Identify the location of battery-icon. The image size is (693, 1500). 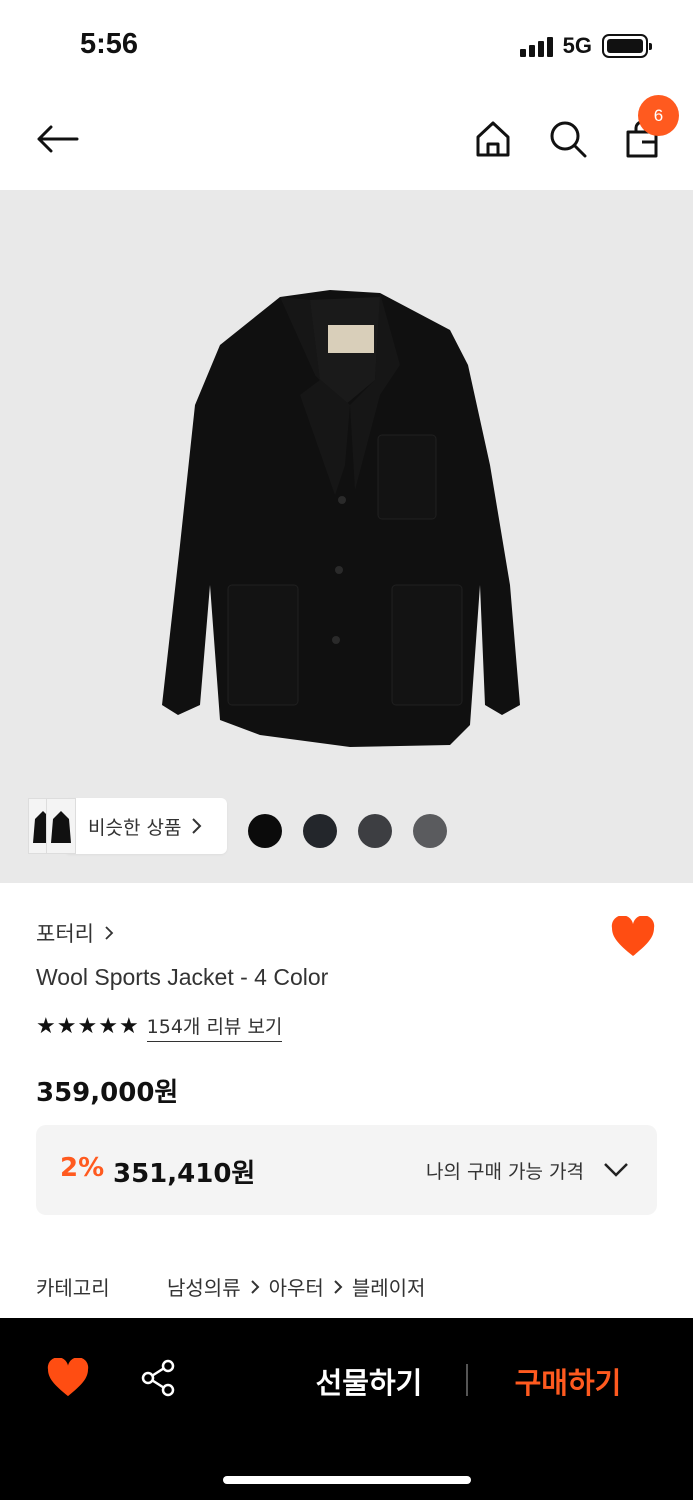
(627, 46).